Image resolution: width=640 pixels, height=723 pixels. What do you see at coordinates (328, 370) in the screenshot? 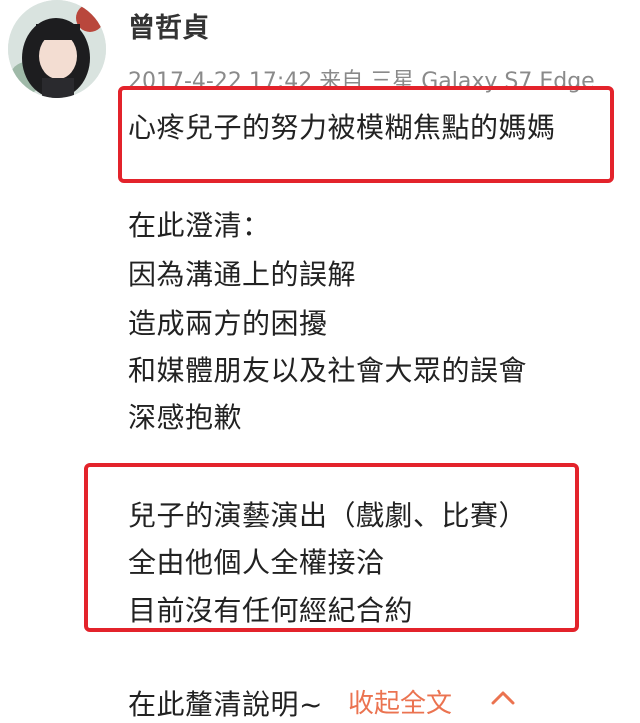
I see `body-line: 和媒體朋友以及社會大眾的誤會` at bounding box center [328, 370].